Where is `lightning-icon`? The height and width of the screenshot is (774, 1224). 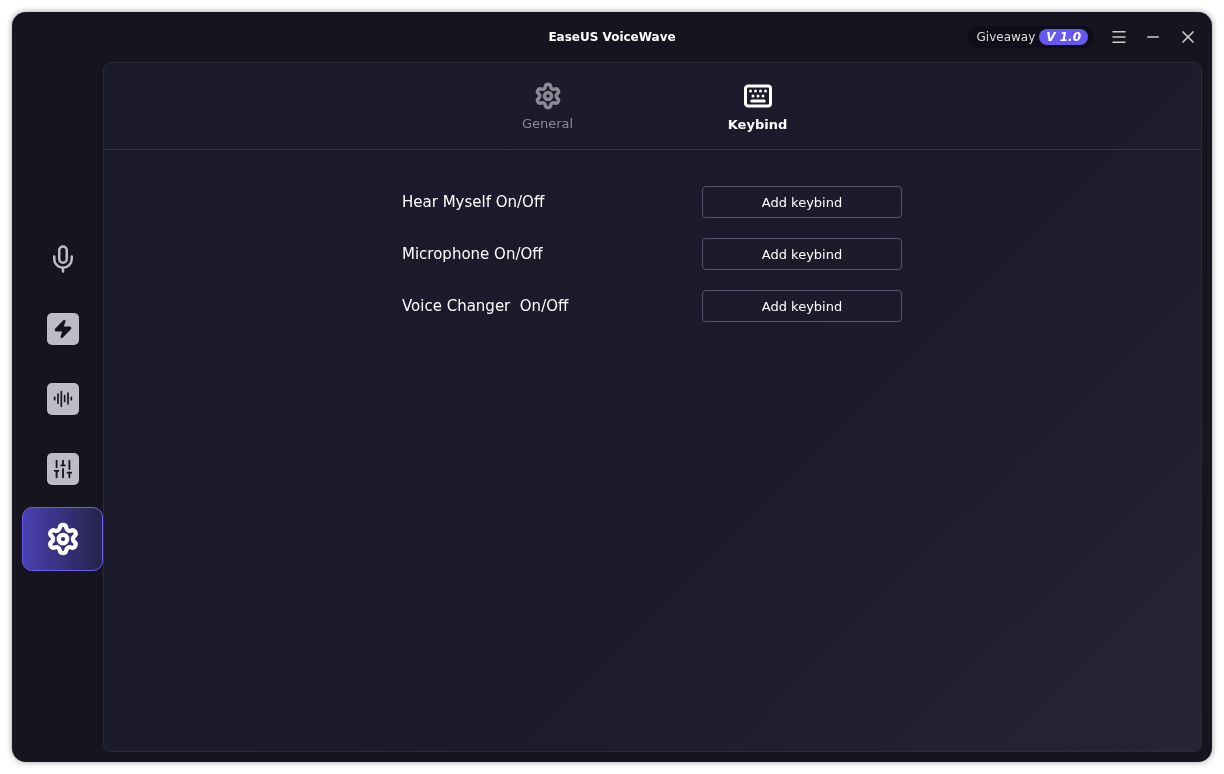
lightning-icon is located at coordinates (62, 329).